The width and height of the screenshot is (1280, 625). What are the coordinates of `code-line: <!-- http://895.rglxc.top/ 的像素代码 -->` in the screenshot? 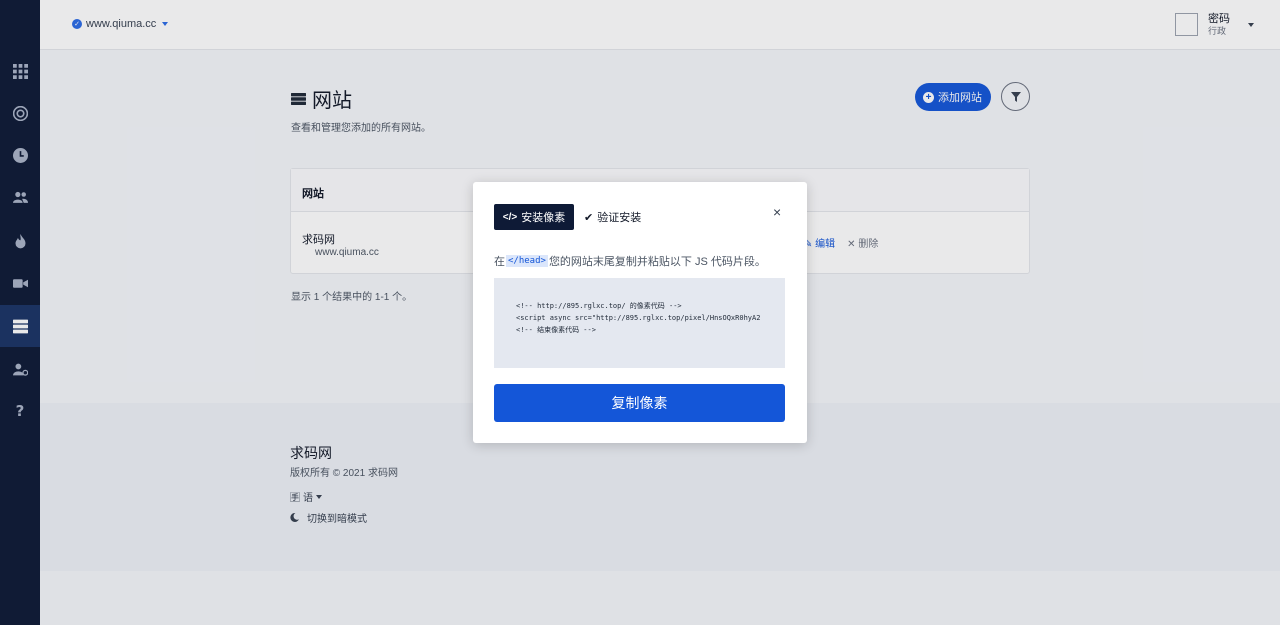 It's located at (599, 306).